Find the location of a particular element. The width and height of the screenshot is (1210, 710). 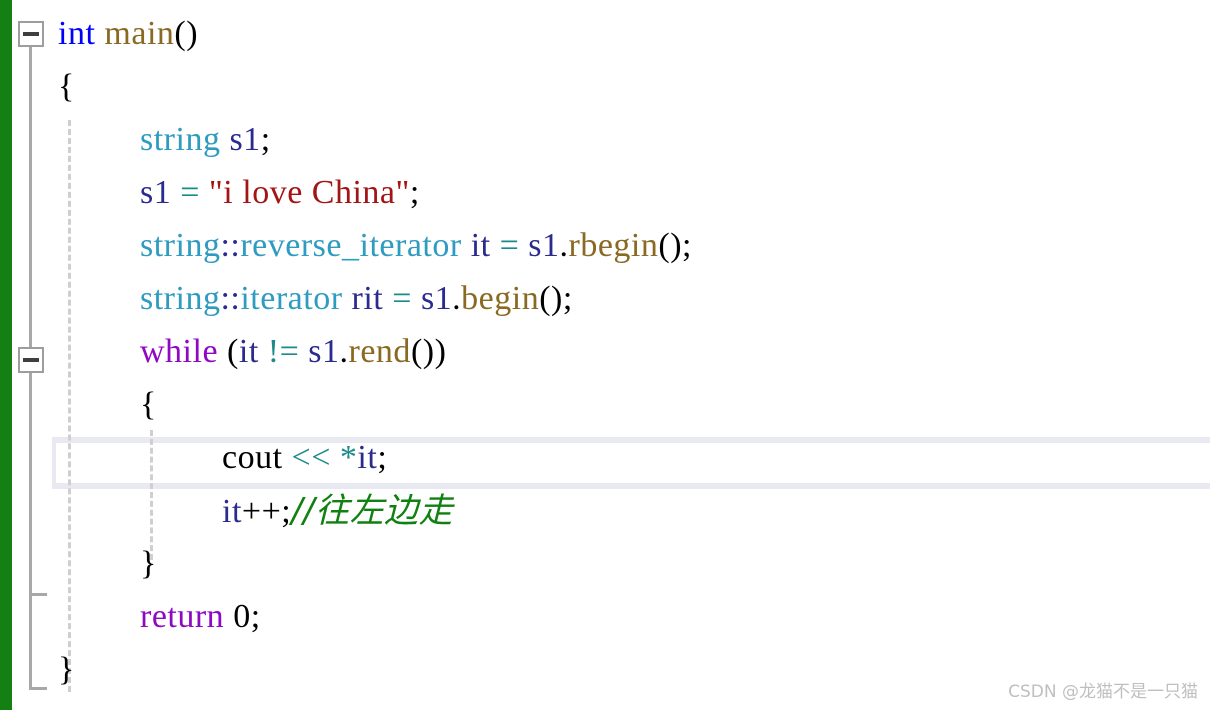

code-line-12: return 0; is located at coordinates (200, 617).